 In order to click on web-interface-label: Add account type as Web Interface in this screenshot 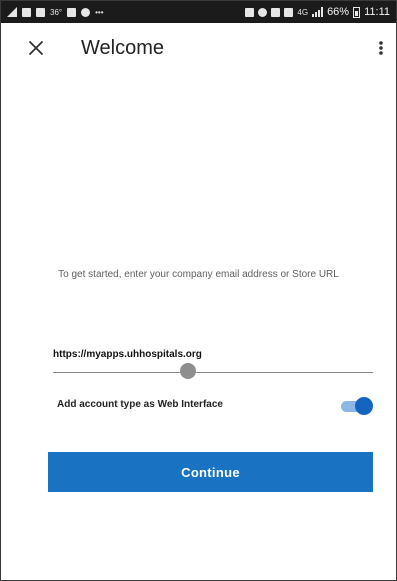, I will do `click(140, 404)`.